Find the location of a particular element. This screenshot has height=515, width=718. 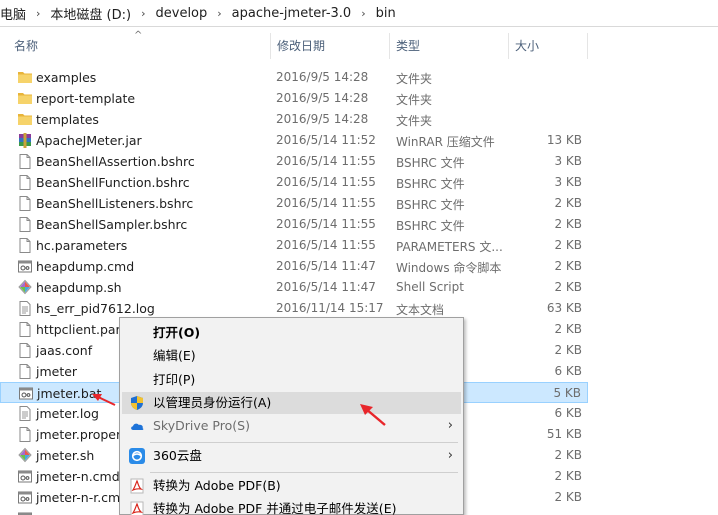

breadcrumb-apache-jmeter: apache-jmeter-3.0 is located at coordinates (292, 13).